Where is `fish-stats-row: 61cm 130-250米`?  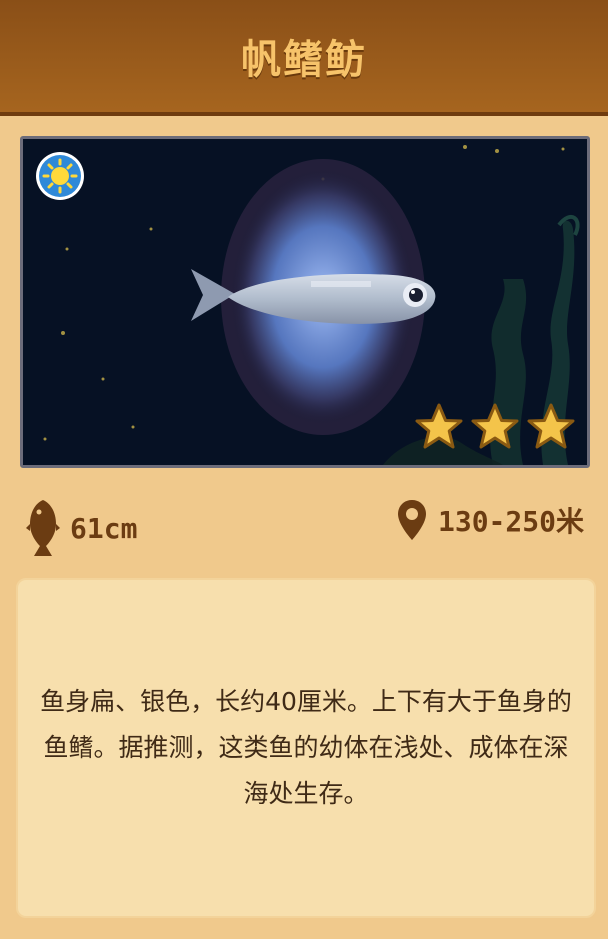
fish-stats-row: 61cm 130-250米 is located at coordinates (304, 525).